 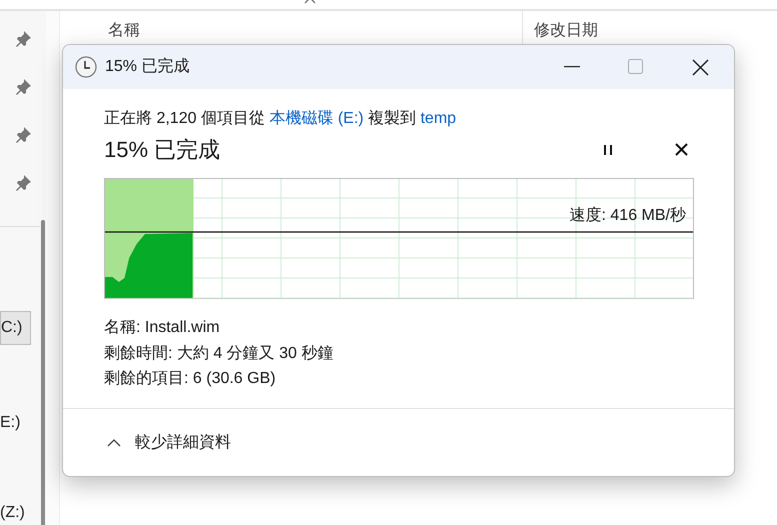 I want to click on window-title: 15% 已完成, so click(x=147, y=66).